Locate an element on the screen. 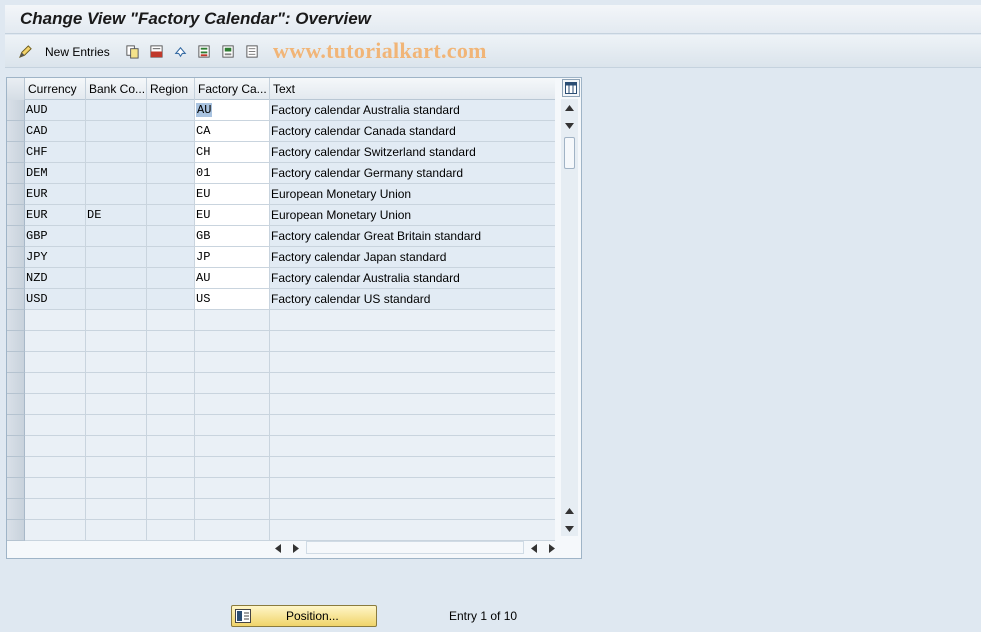  select-all-rows-button is located at coordinates (16, 89).